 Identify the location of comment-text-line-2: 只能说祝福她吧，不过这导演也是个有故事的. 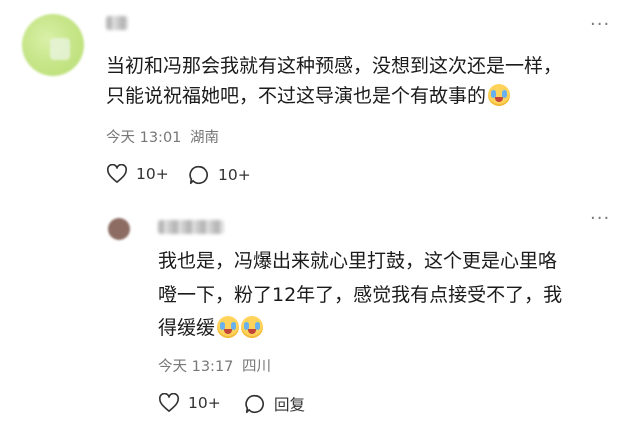
(308, 96).